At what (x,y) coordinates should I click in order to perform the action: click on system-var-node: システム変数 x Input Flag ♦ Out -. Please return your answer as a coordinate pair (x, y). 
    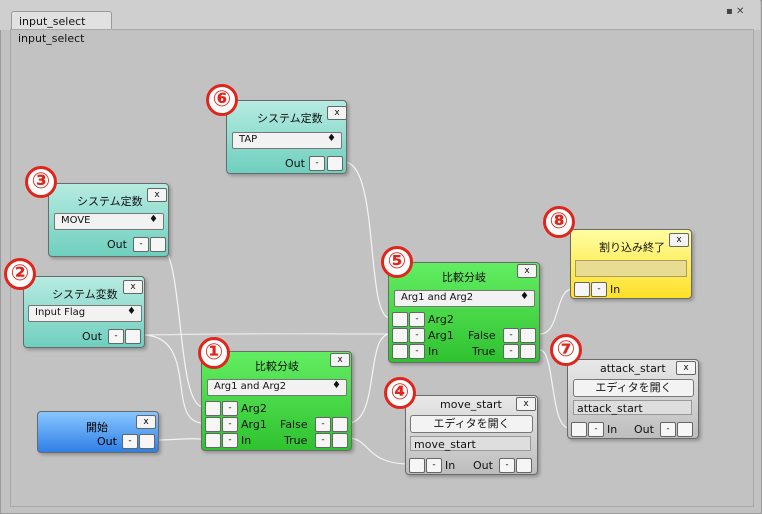
    Looking at the image, I should click on (84, 312).